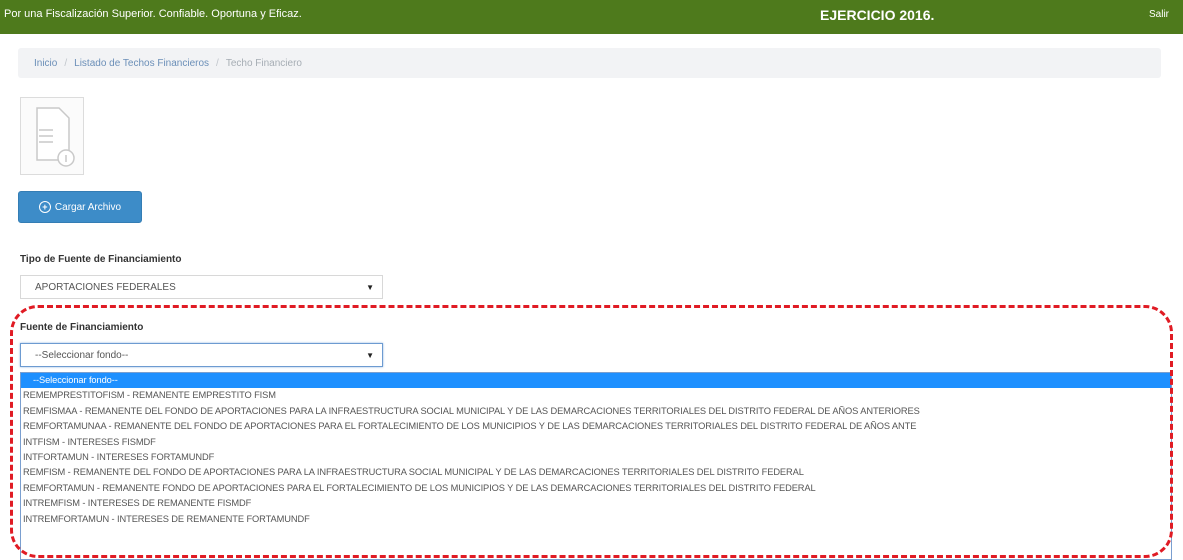 The image size is (1183, 560). What do you see at coordinates (88, 207) in the screenshot?
I see `upload-file-label: Cargar Archivo` at bounding box center [88, 207].